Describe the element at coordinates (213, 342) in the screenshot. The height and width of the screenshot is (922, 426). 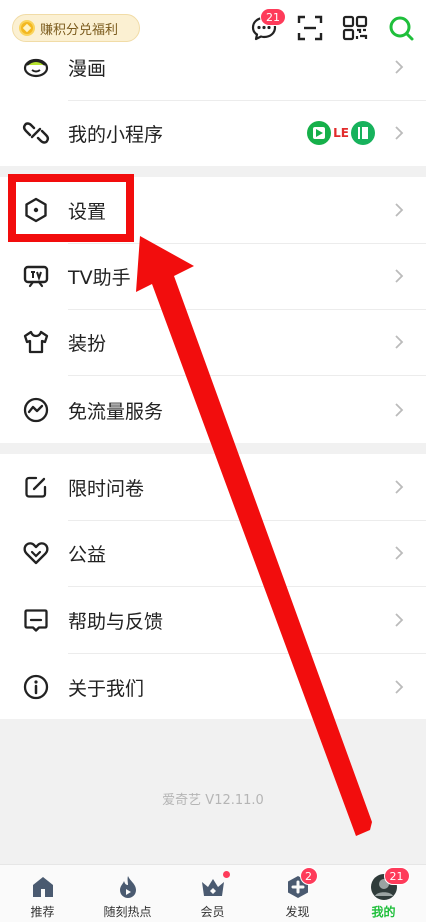
I see `menu-item-dress-up: 装扮` at that location.